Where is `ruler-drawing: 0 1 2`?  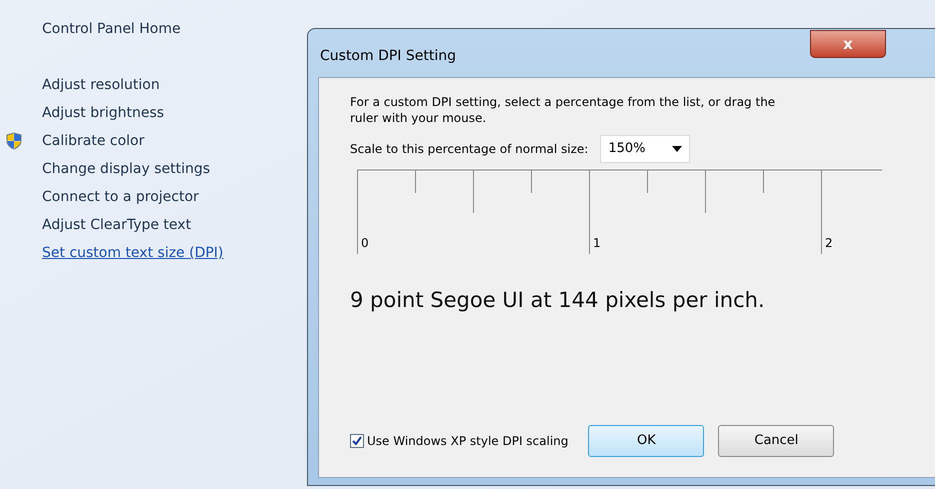
ruler-drawing: 0 1 2 is located at coordinates (619, 214).